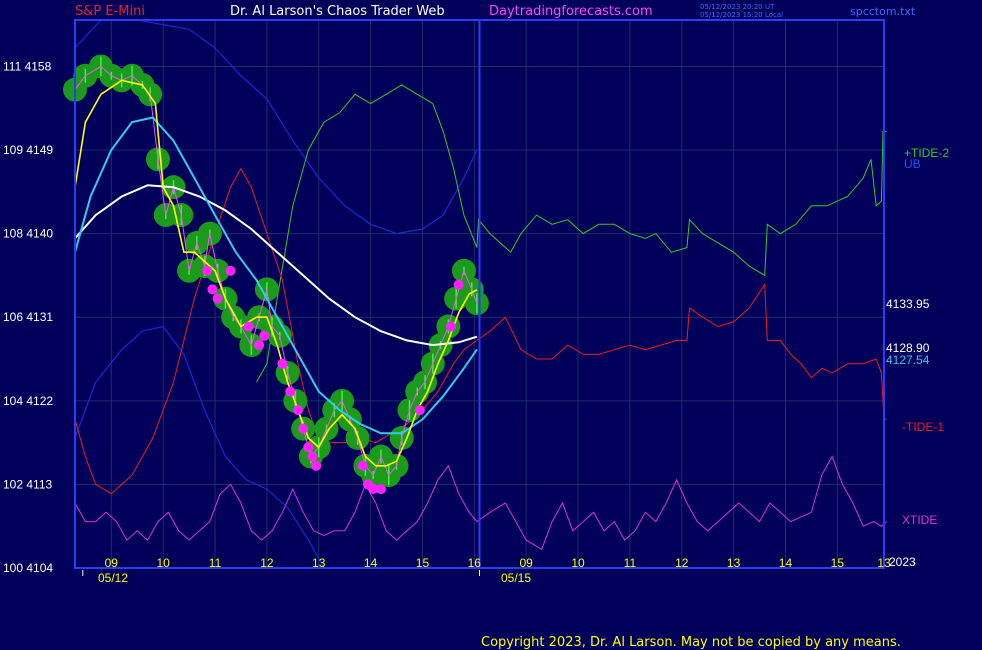 Image resolution: width=982 pixels, height=650 pixels. Describe the element at coordinates (28, 150) in the screenshot. I see `y-tick-label: 109 4149` at that location.